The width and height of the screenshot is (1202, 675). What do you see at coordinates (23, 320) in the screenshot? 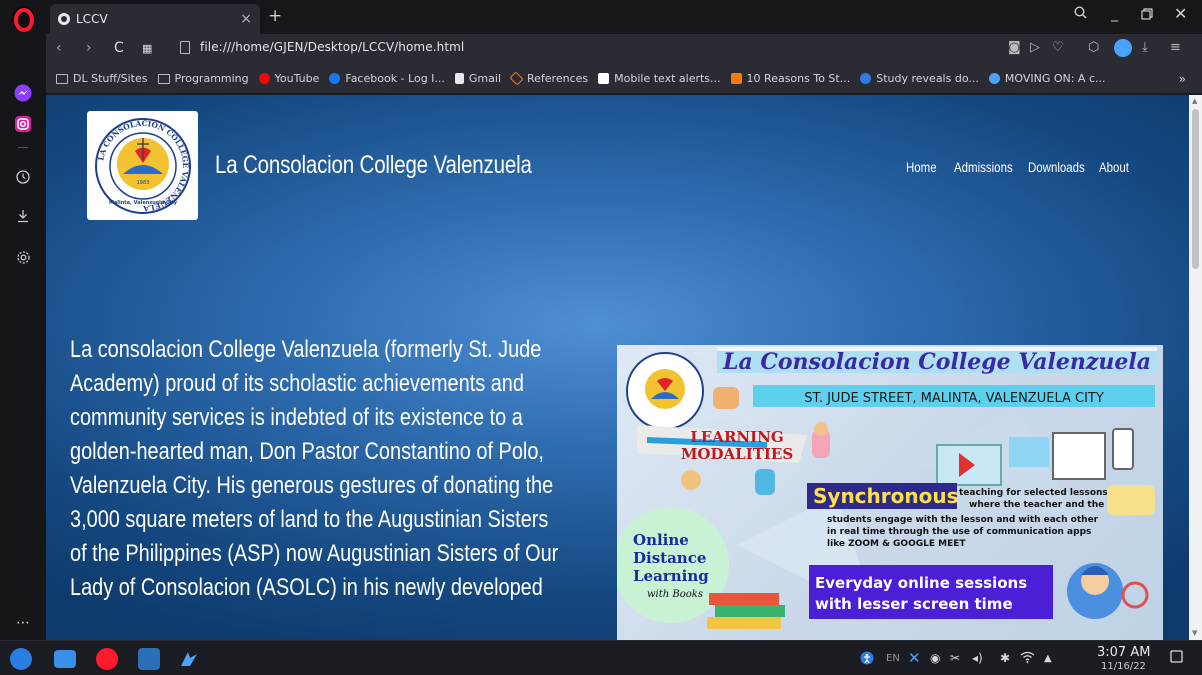
I see `opera-sidebar: ⋯` at bounding box center [23, 320].